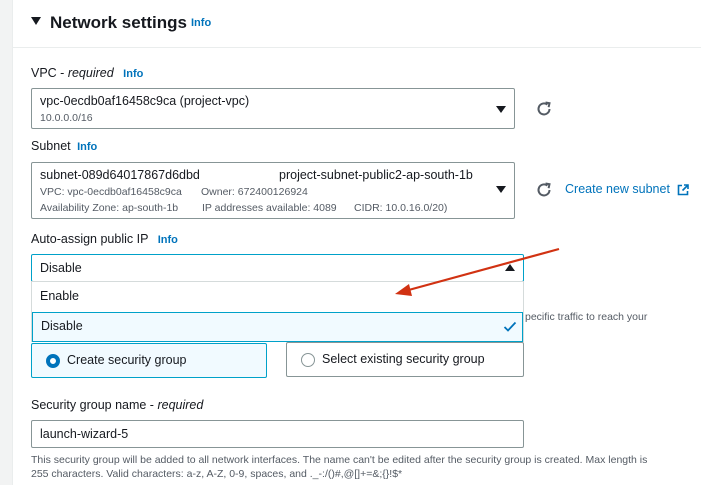 This screenshot has height=485, width=701. Describe the element at coordinates (53, 361) in the screenshot. I see `create-security-group-radio` at that location.